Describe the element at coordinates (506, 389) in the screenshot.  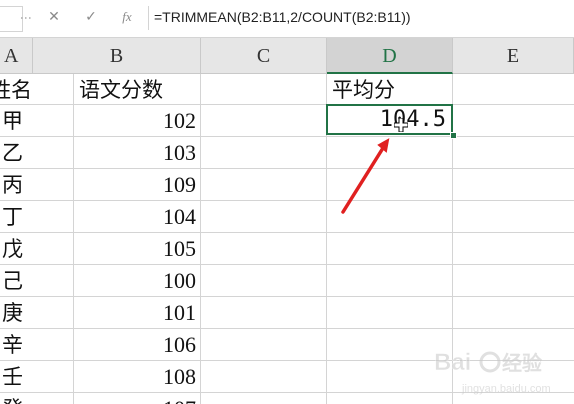
I see `svg-text: jingyan.baidu.com` at that location.